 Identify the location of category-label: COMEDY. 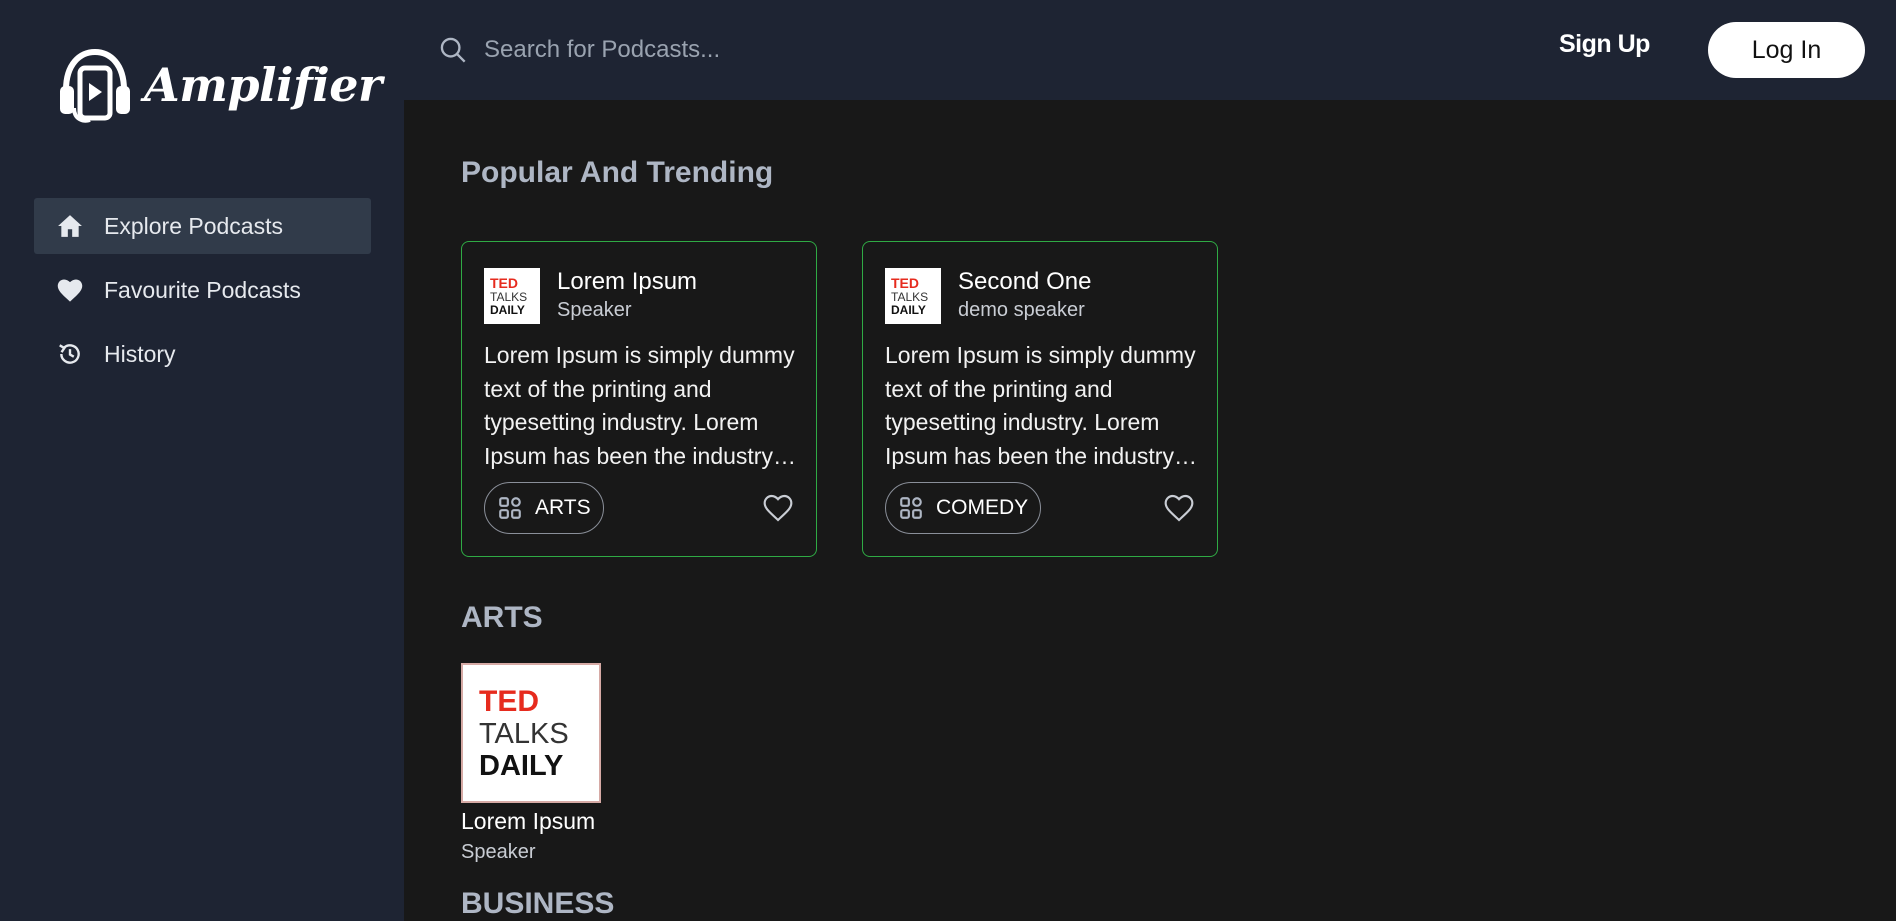
(982, 507).